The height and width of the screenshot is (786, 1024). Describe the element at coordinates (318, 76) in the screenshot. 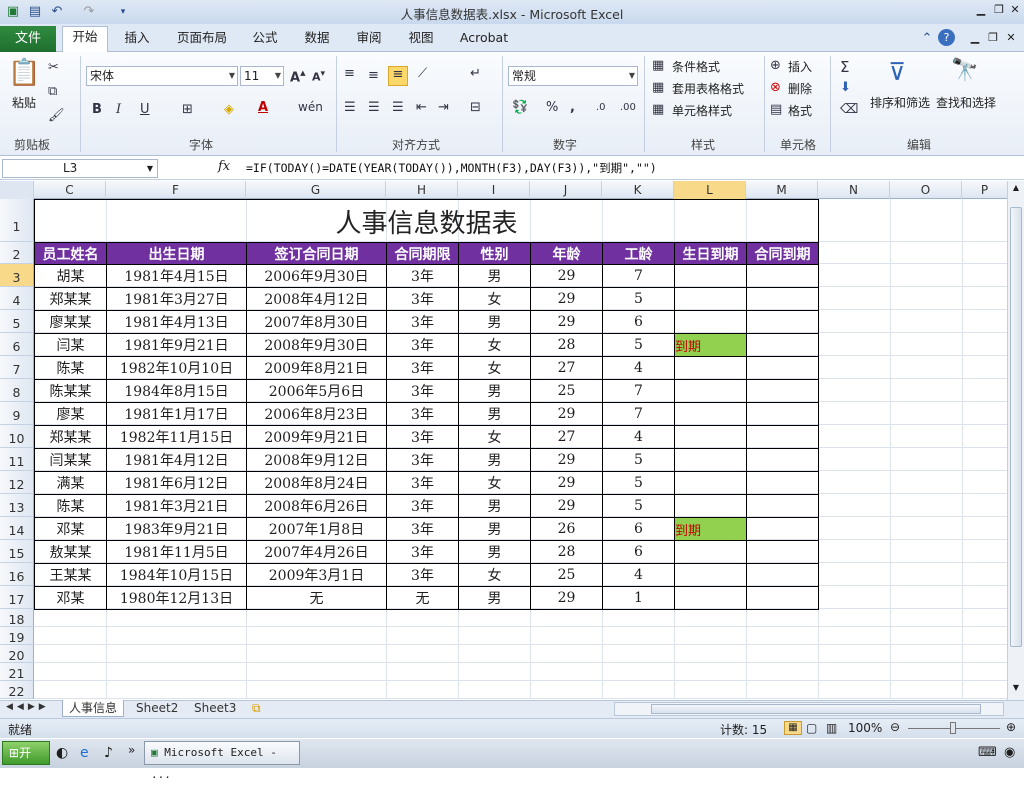

I see `shrink-font-icon: A▾` at that location.